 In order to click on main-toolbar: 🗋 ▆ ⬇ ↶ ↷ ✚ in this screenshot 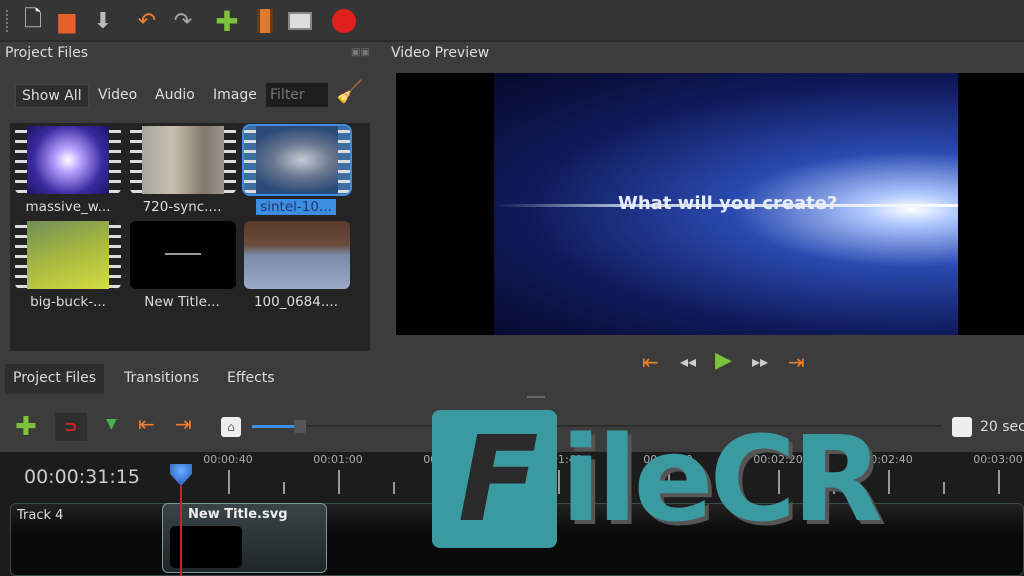, I will do `click(512, 21)`.